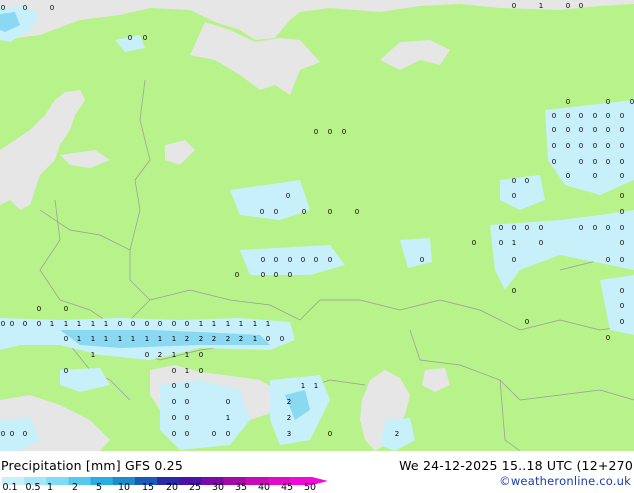  I want to click on colorbar-tick-label: 0.1, so click(10, 487).